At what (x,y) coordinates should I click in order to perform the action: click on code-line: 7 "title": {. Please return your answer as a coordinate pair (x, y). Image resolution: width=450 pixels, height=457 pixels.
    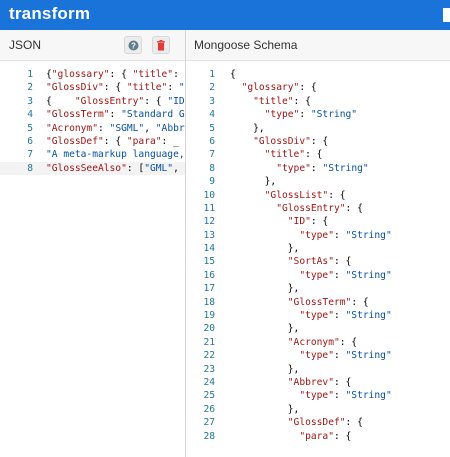
    Looking at the image, I should click on (318, 154).